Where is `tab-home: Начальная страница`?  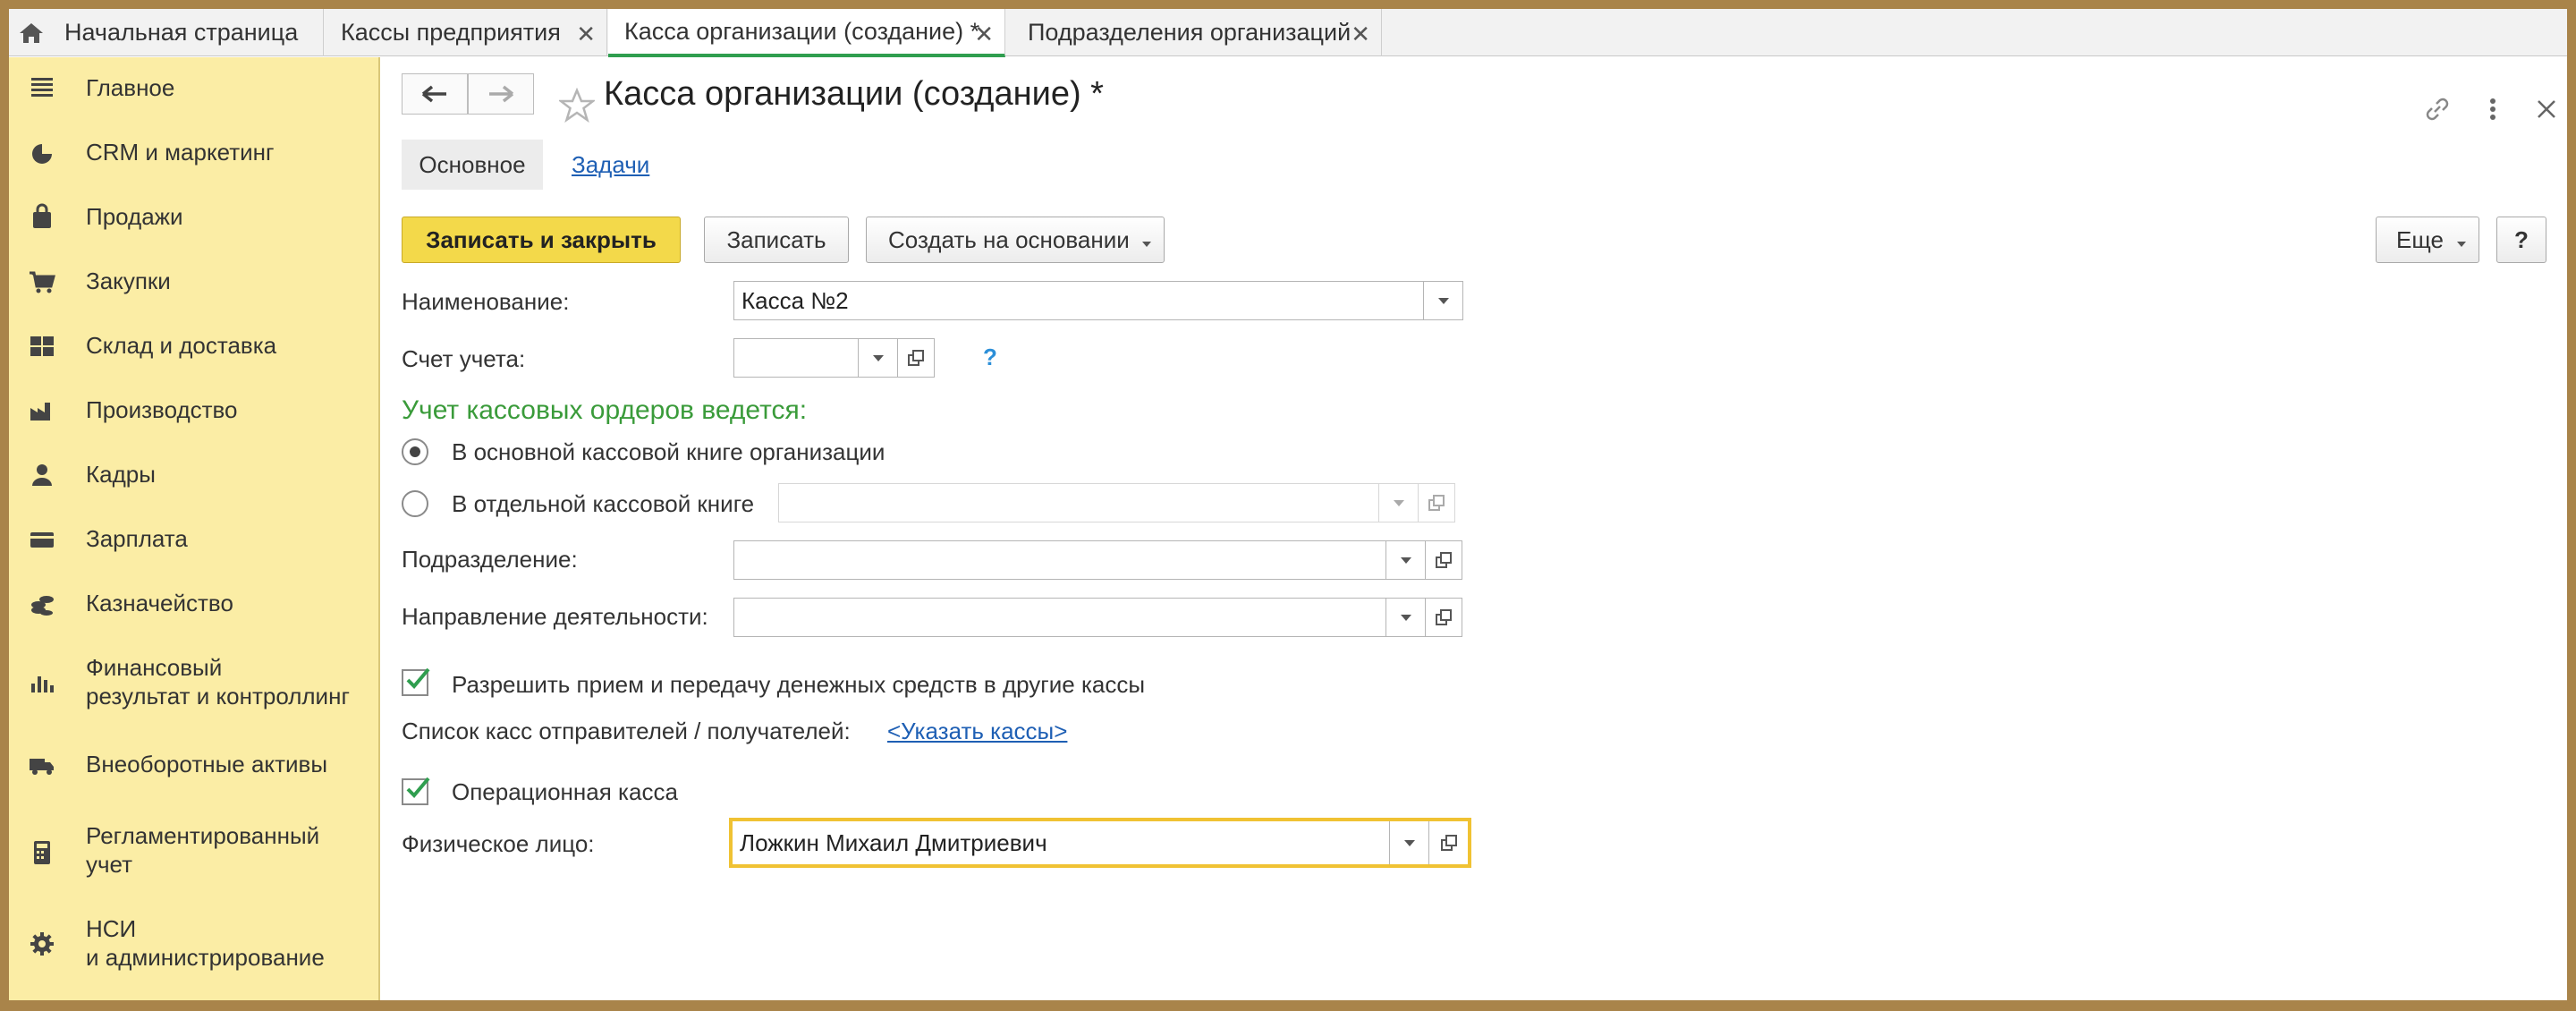
tab-home: Начальная страница is located at coordinates (166, 33).